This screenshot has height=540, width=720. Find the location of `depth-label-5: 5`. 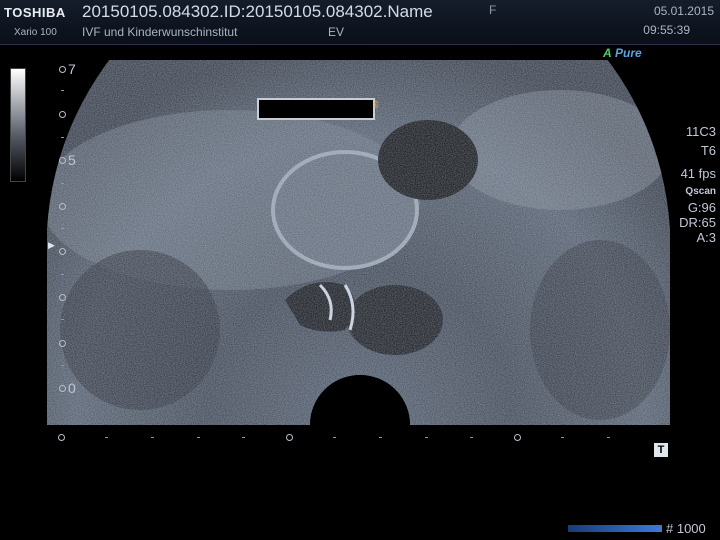

depth-label-5: 5 is located at coordinates (72, 160).